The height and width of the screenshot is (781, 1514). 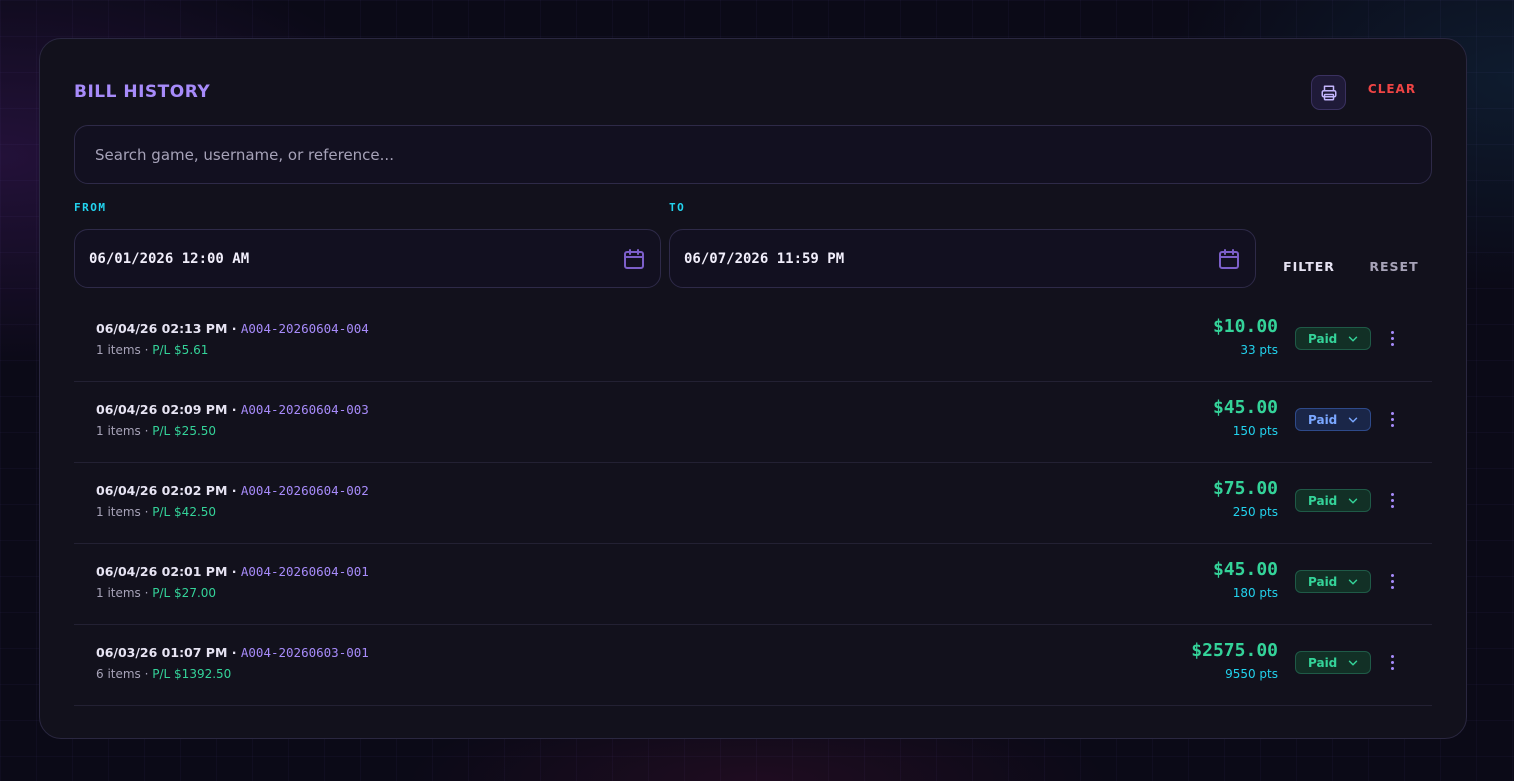 I want to click on bill-header-line: 06/04/26 02:02 PM · A004-20260604-002, so click(x=232, y=490).